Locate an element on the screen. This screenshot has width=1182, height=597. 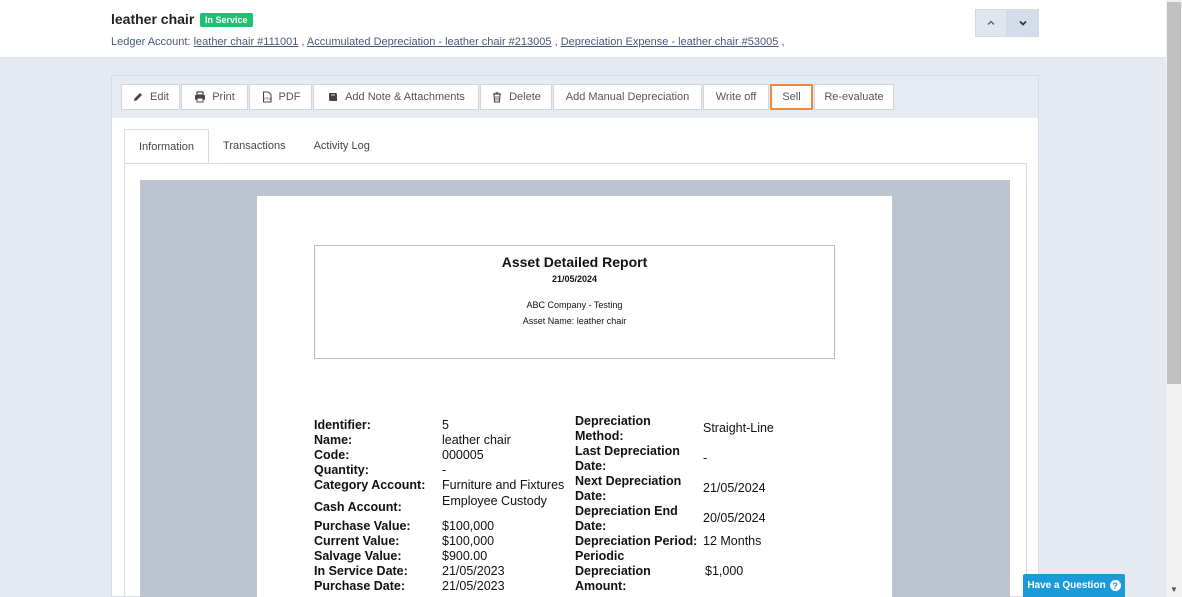
field-value: leather chair is located at coordinates (476, 440).